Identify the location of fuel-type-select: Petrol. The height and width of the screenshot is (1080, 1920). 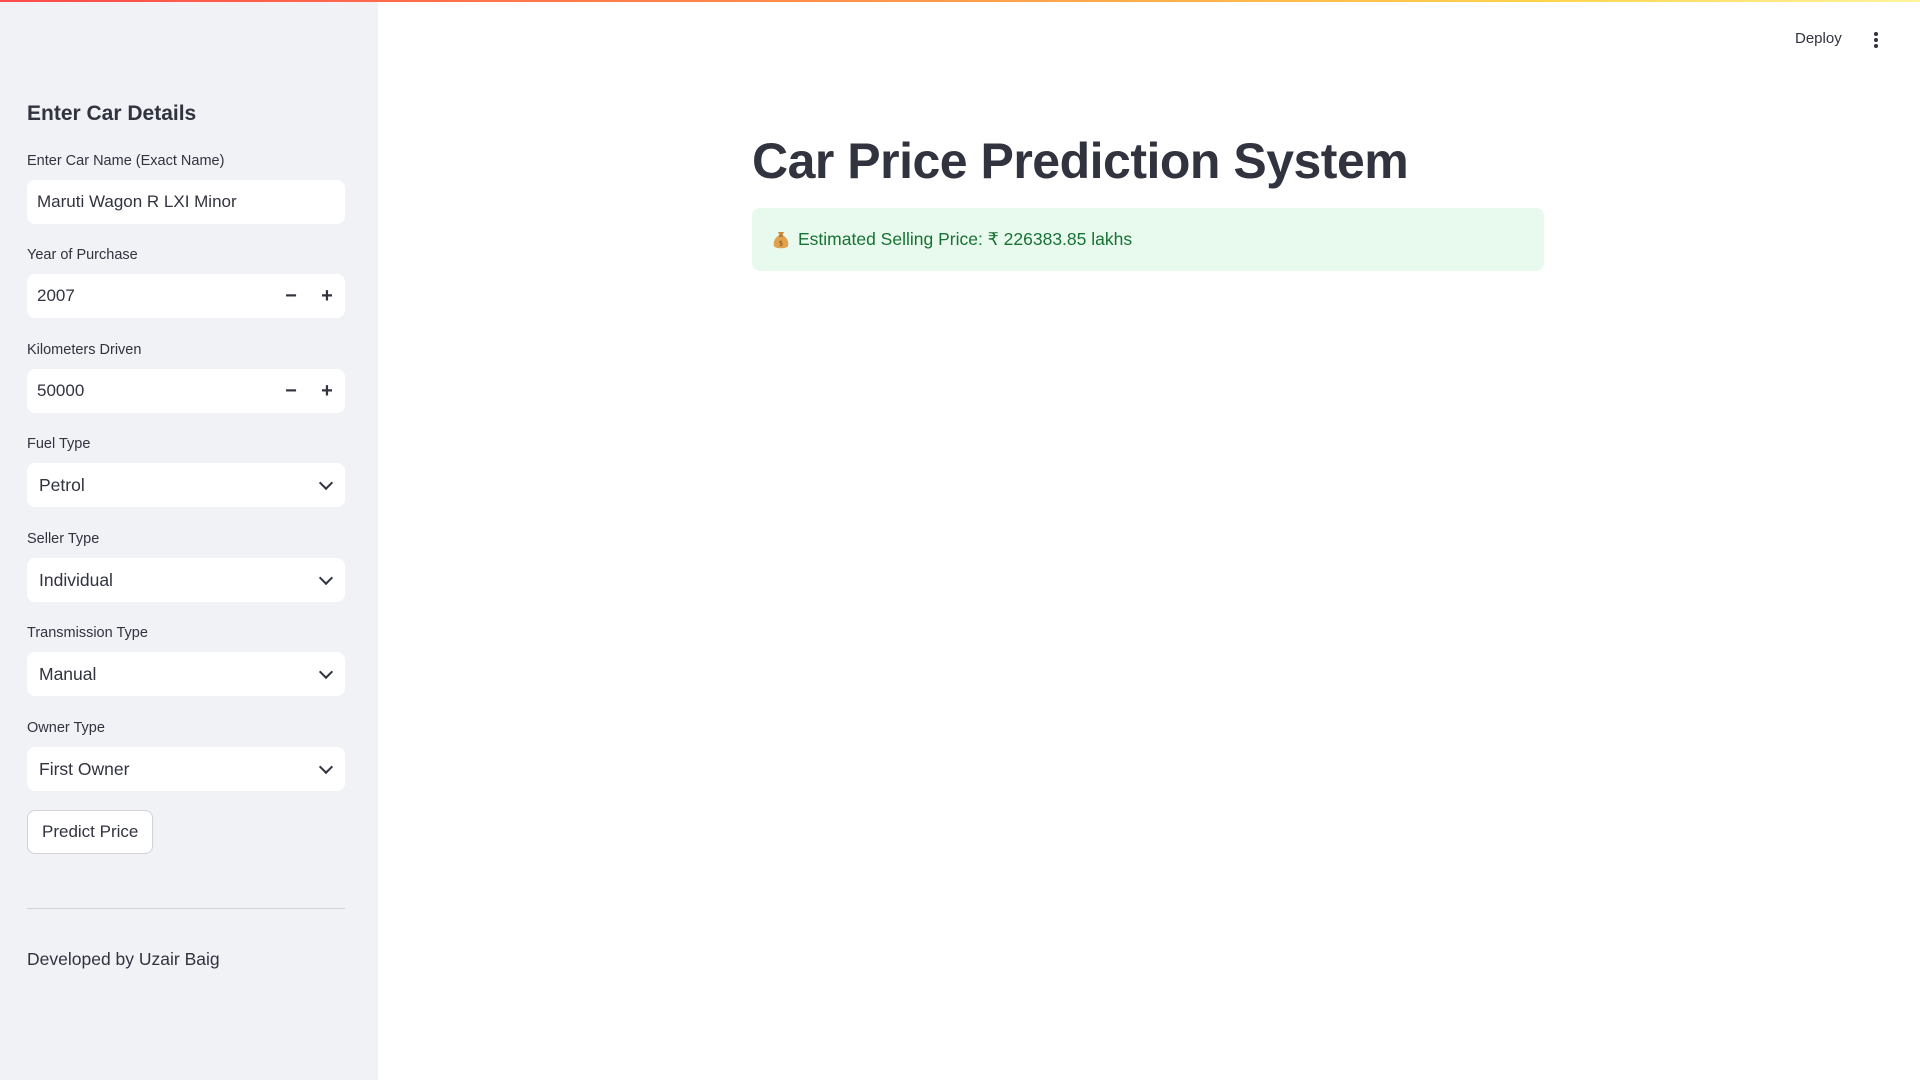
(186, 485).